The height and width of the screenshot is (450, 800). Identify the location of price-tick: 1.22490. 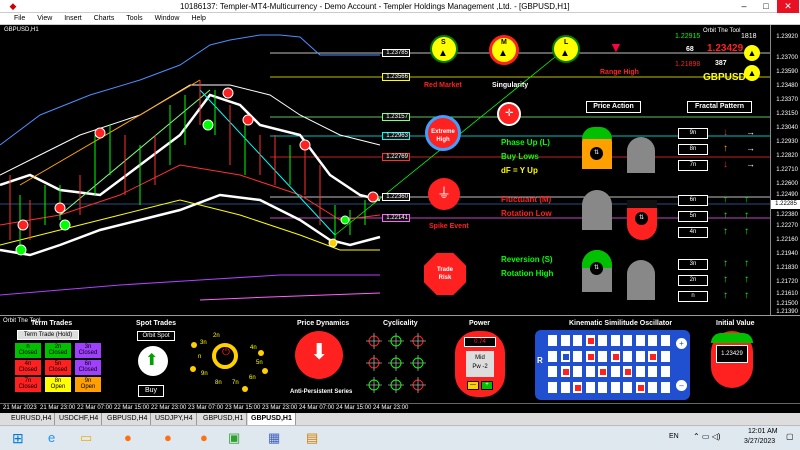
(787, 195).